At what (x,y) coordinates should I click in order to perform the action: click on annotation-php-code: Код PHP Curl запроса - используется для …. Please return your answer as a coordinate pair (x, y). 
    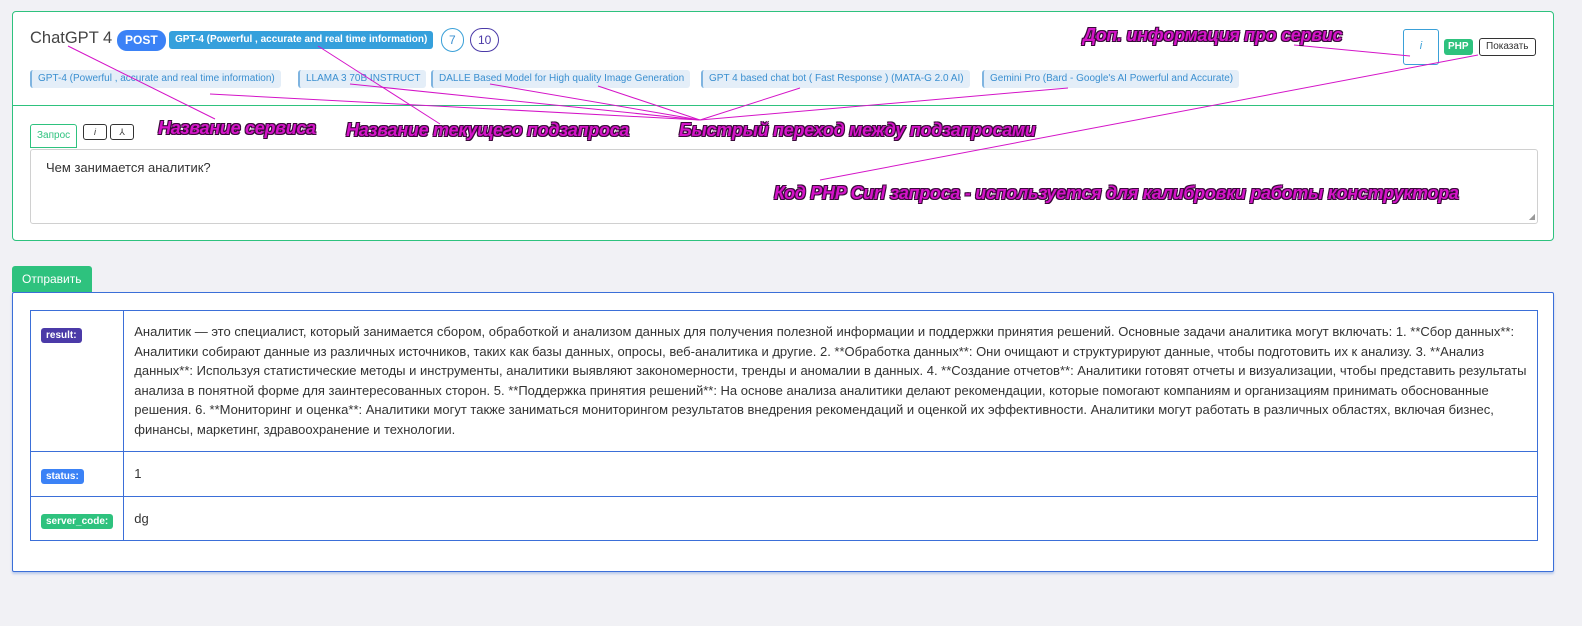
    Looking at the image, I should click on (1116, 193).